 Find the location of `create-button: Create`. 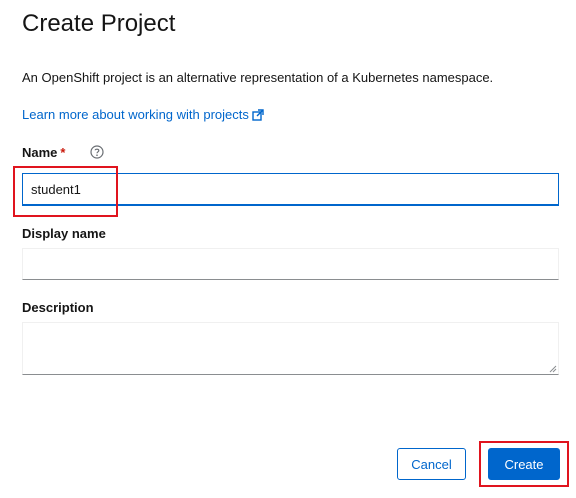

create-button: Create is located at coordinates (524, 464).